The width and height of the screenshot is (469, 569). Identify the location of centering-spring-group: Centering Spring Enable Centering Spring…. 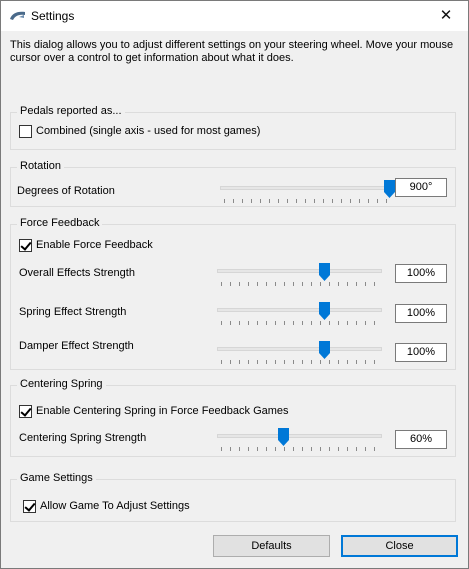
(233, 417).